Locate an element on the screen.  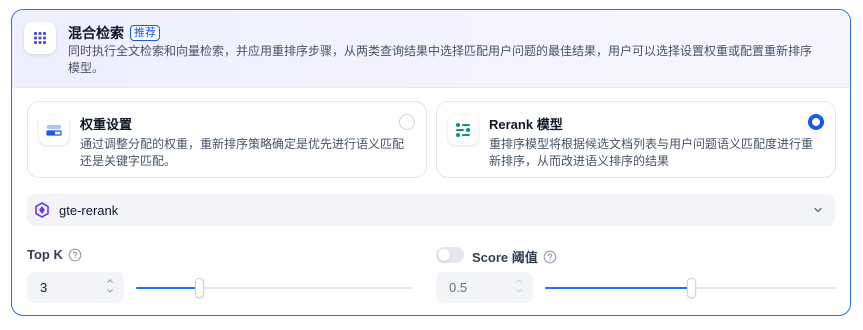
rerank-model-title: Rerank 模型 is located at coordinates (526, 124).